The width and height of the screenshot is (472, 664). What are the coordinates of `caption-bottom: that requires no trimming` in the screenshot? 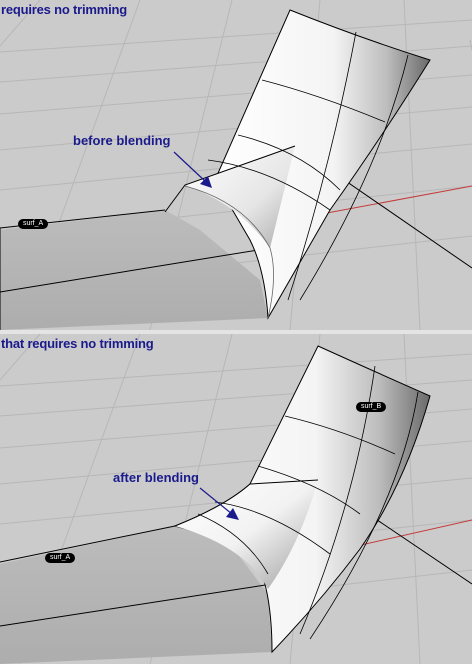 It's located at (77, 343).